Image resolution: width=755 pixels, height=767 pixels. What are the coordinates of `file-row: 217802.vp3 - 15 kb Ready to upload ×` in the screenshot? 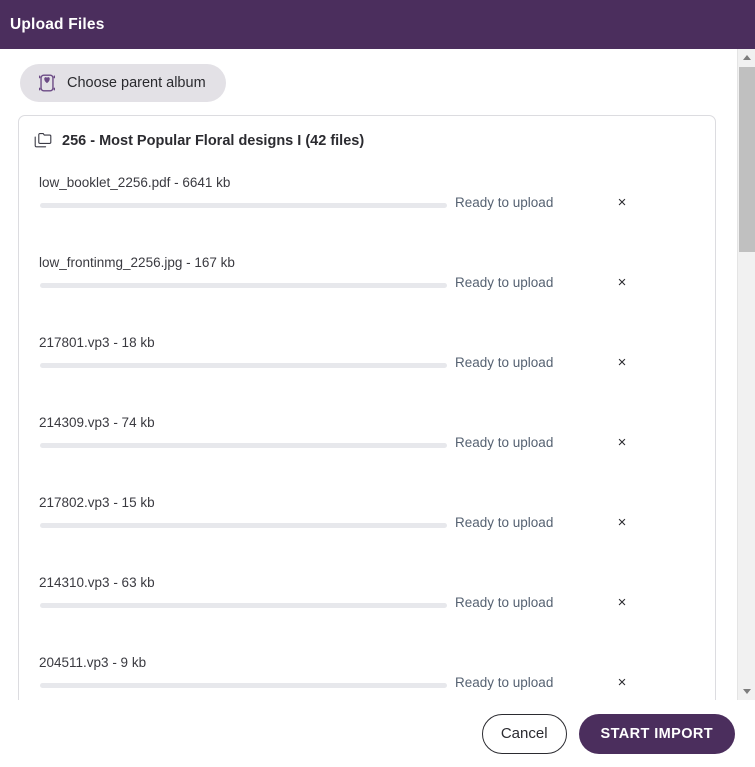 It's located at (367, 523).